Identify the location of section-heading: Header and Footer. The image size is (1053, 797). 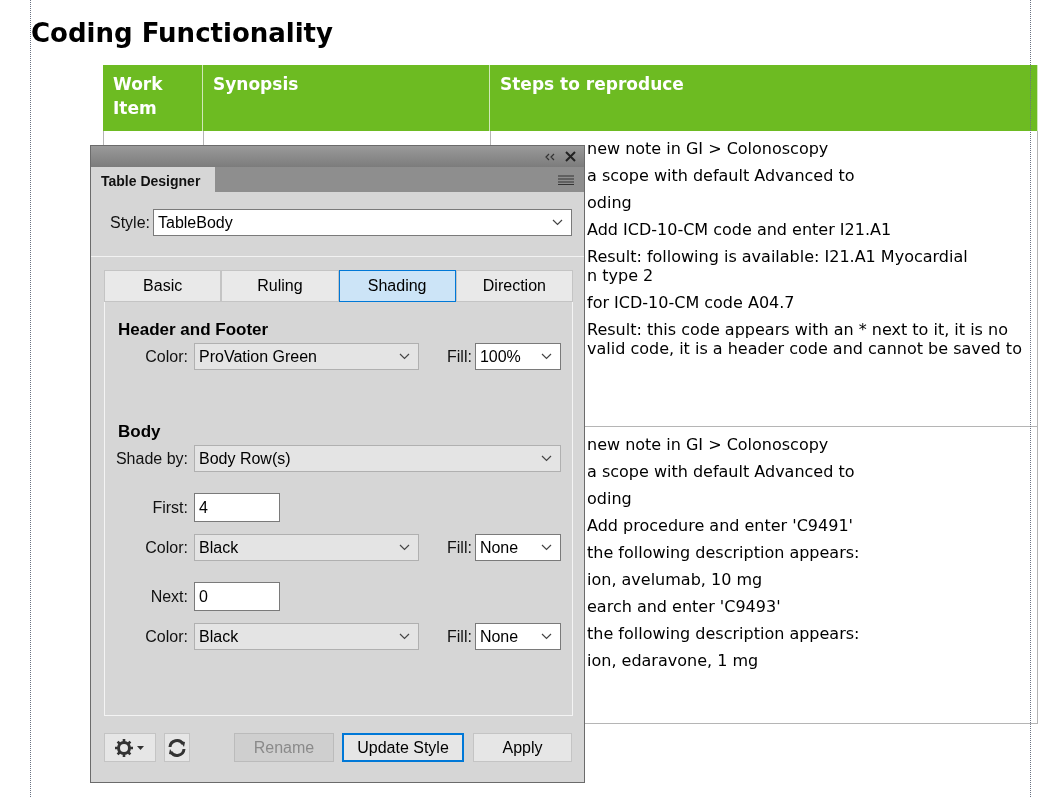
(193, 330).